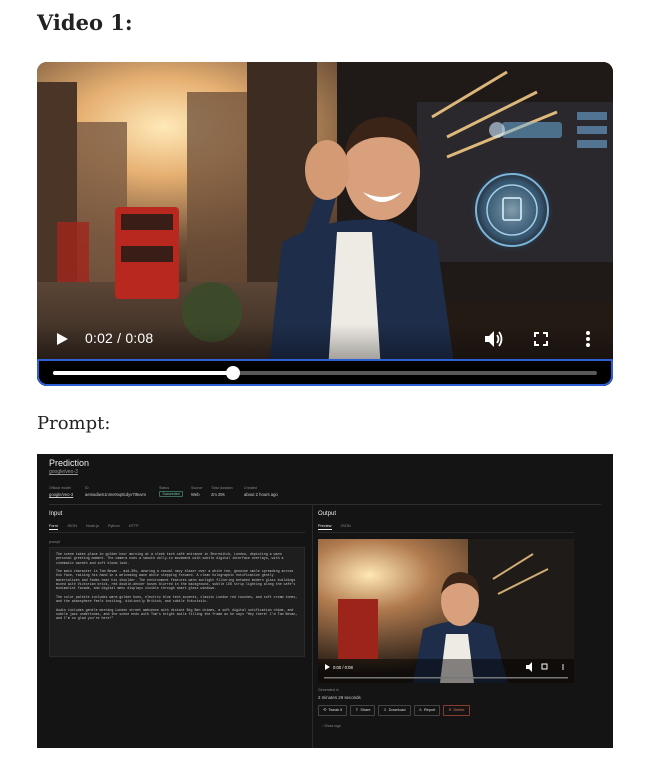 This screenshot has height=784, width=661. I want to click on report-icon: ⚠, so click(420, 710).